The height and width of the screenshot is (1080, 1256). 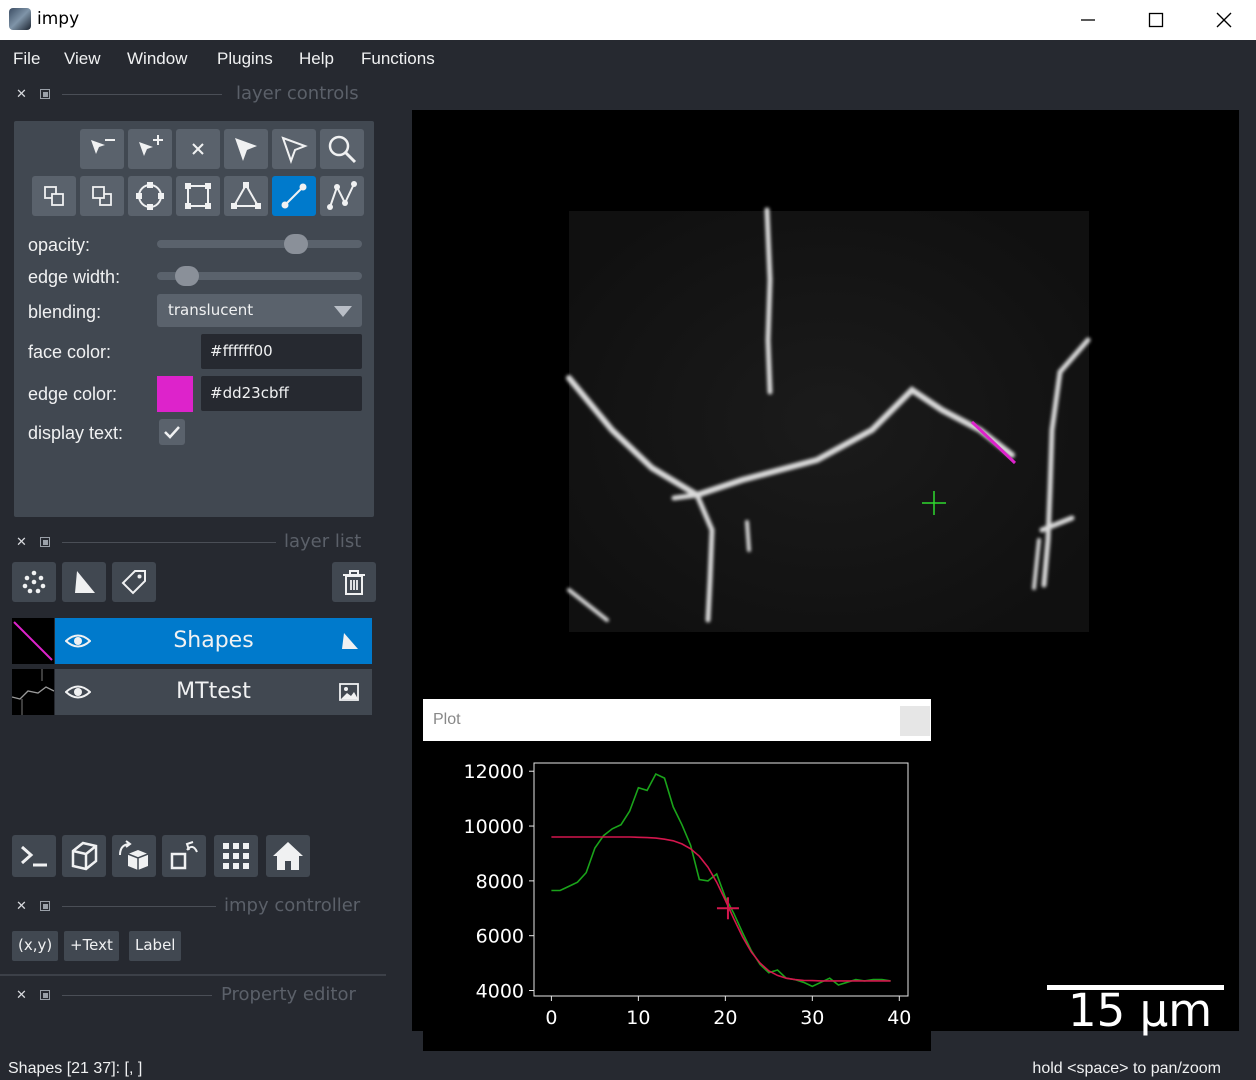 I want to click on impy-controller-dock-header: ✕ impy controller, so click(x=192, y=908).